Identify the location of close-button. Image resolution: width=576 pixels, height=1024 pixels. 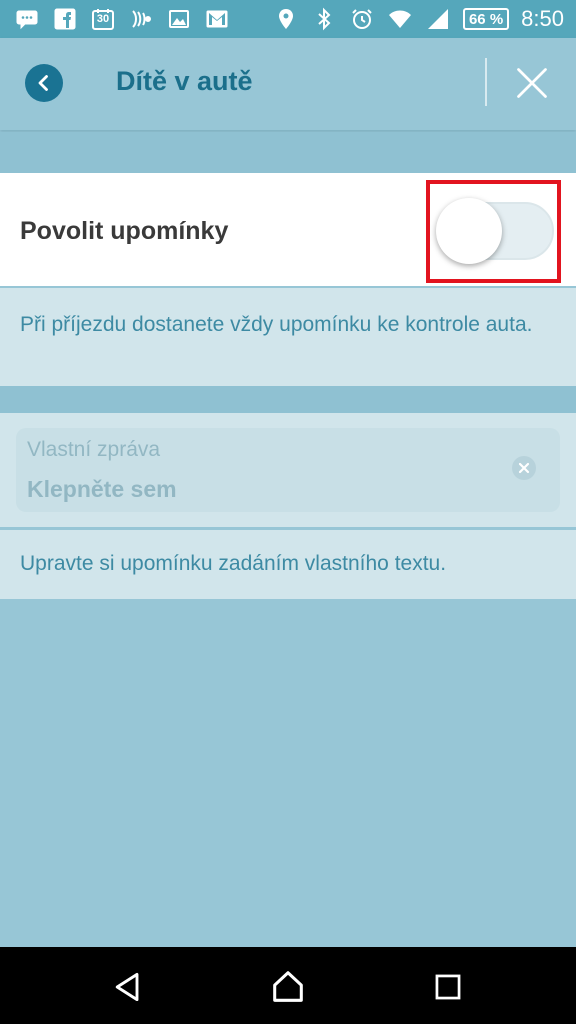
(532, 83).